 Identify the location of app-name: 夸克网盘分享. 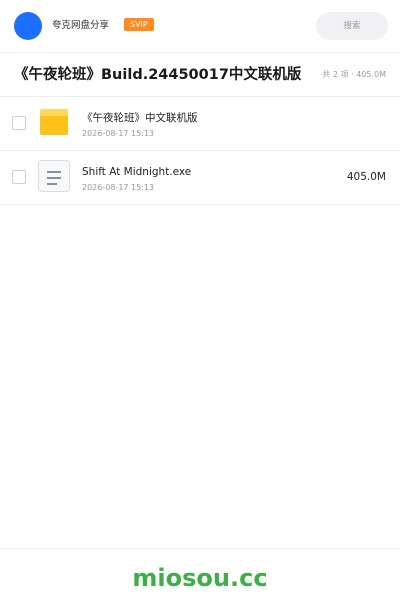
(81, 25).